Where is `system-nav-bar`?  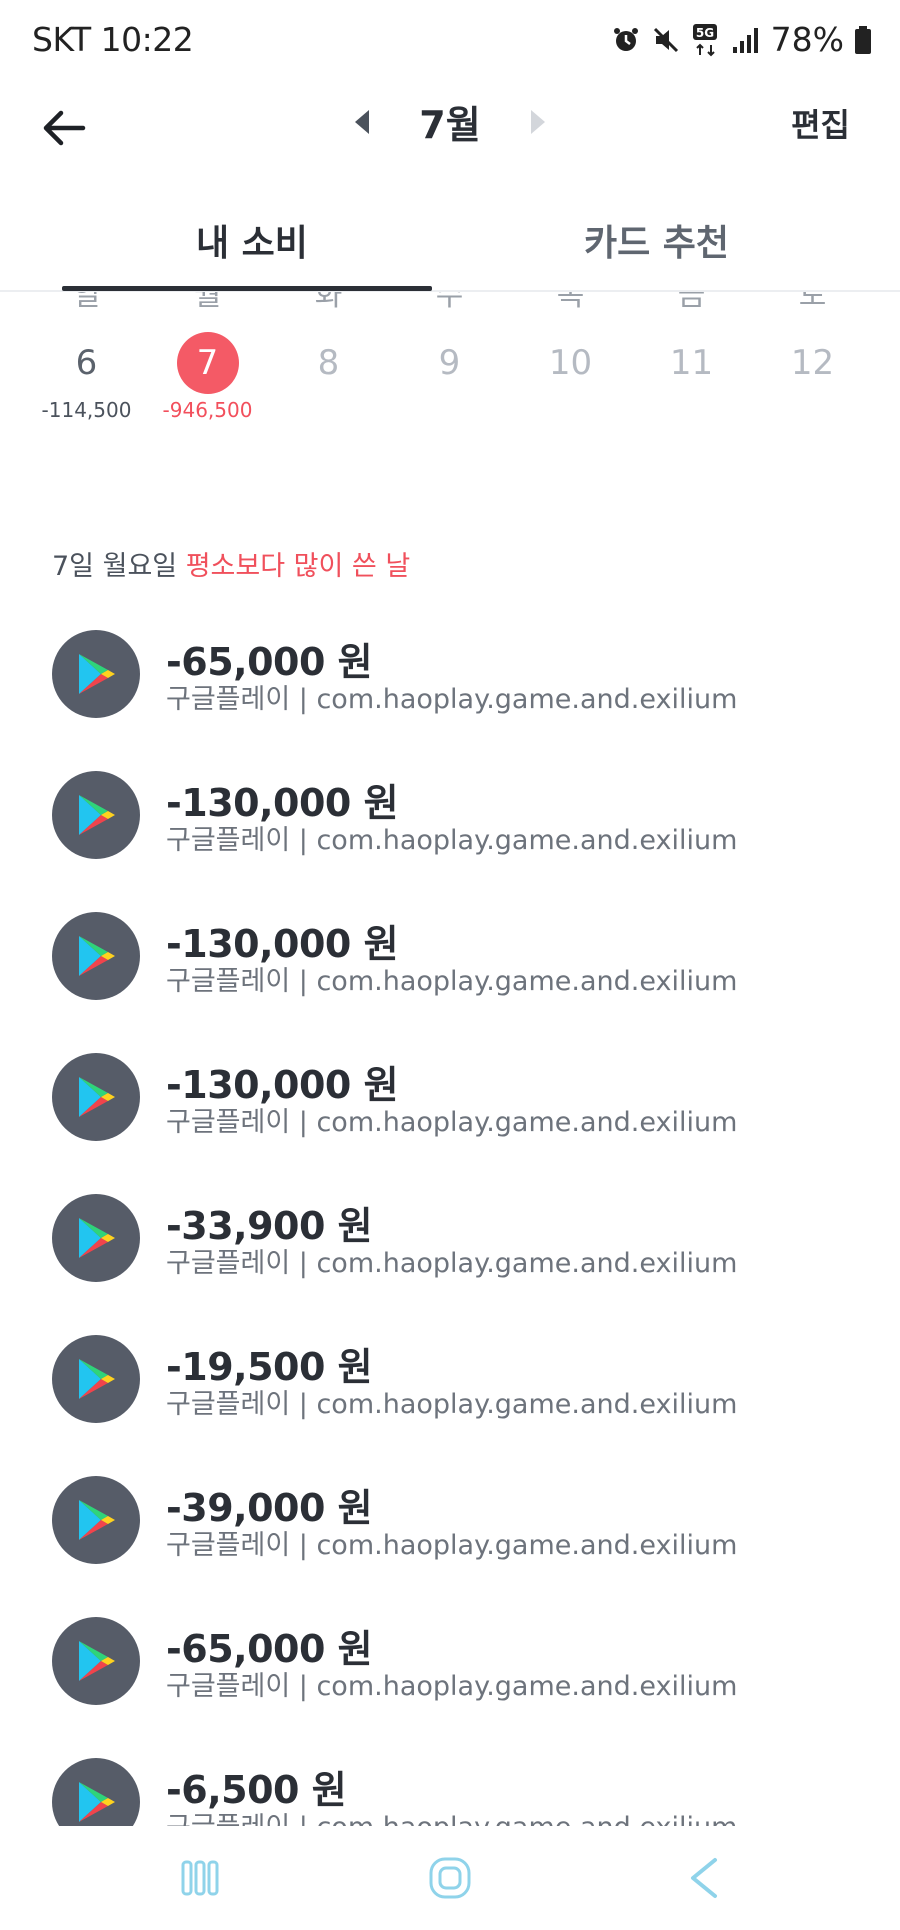 system-nav-bar is located at coordinates (450, 1878).